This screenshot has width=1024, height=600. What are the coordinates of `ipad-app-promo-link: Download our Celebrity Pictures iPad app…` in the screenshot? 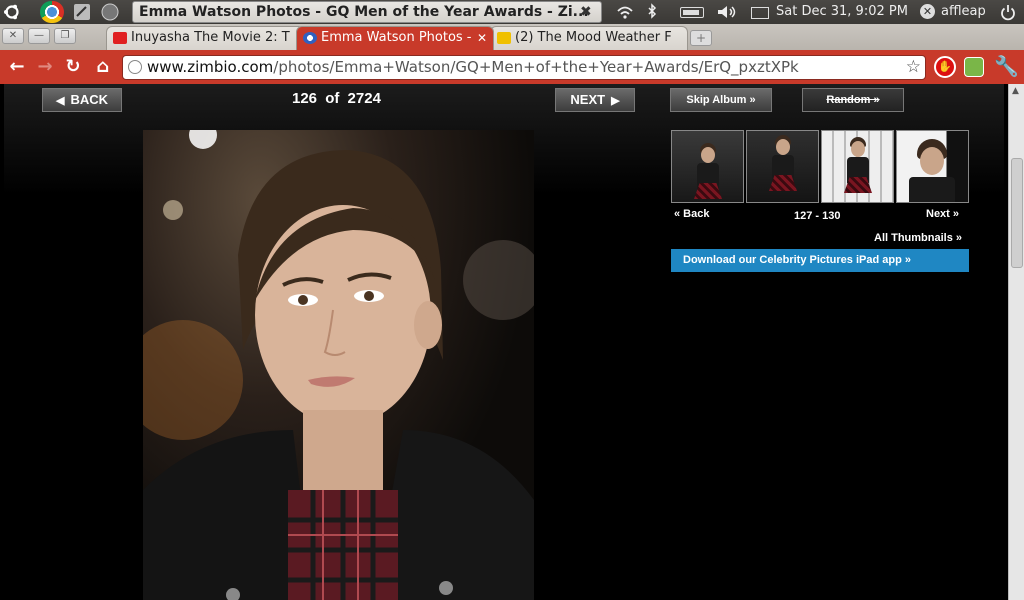 It's located at (820, 260).